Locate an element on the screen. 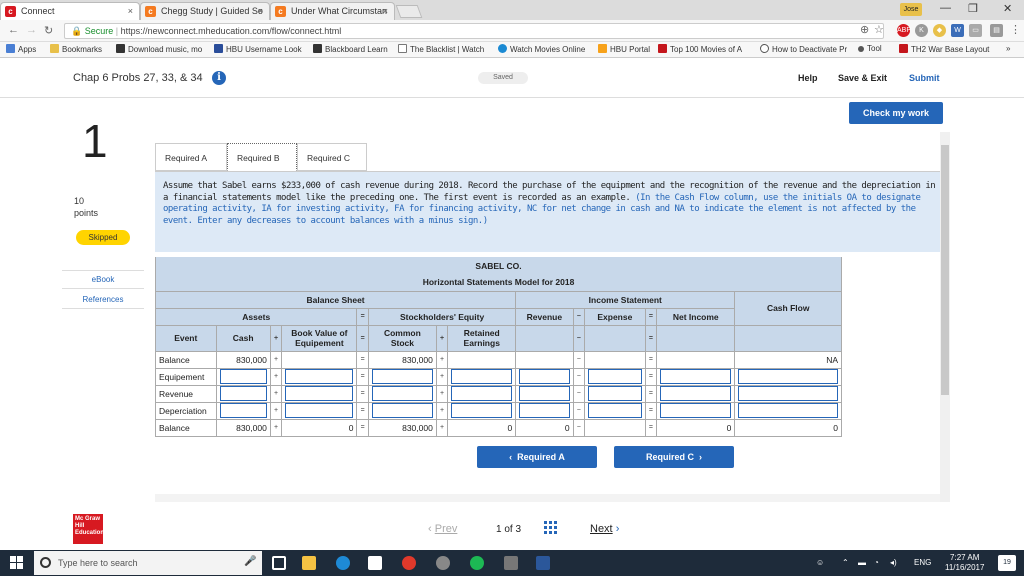 This screenshot has height=576, width=1024. people-icon: ☺ is located at coordinates (820, 562).